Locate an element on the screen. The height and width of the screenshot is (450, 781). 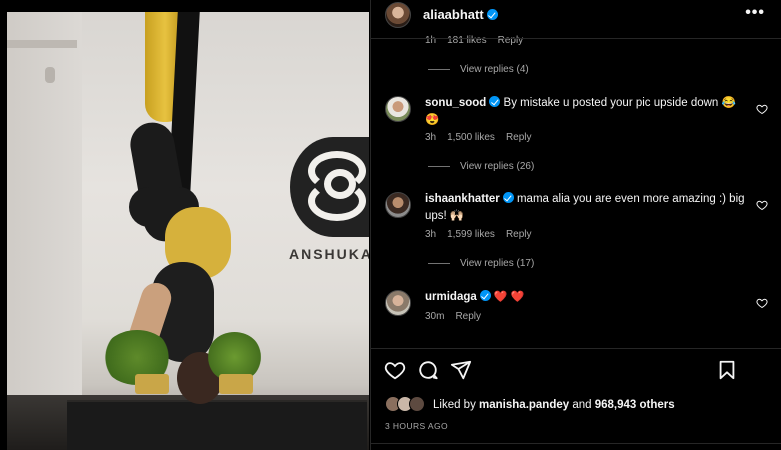
view-replies-label: View replies (17) is located at coordinates (497, 263).